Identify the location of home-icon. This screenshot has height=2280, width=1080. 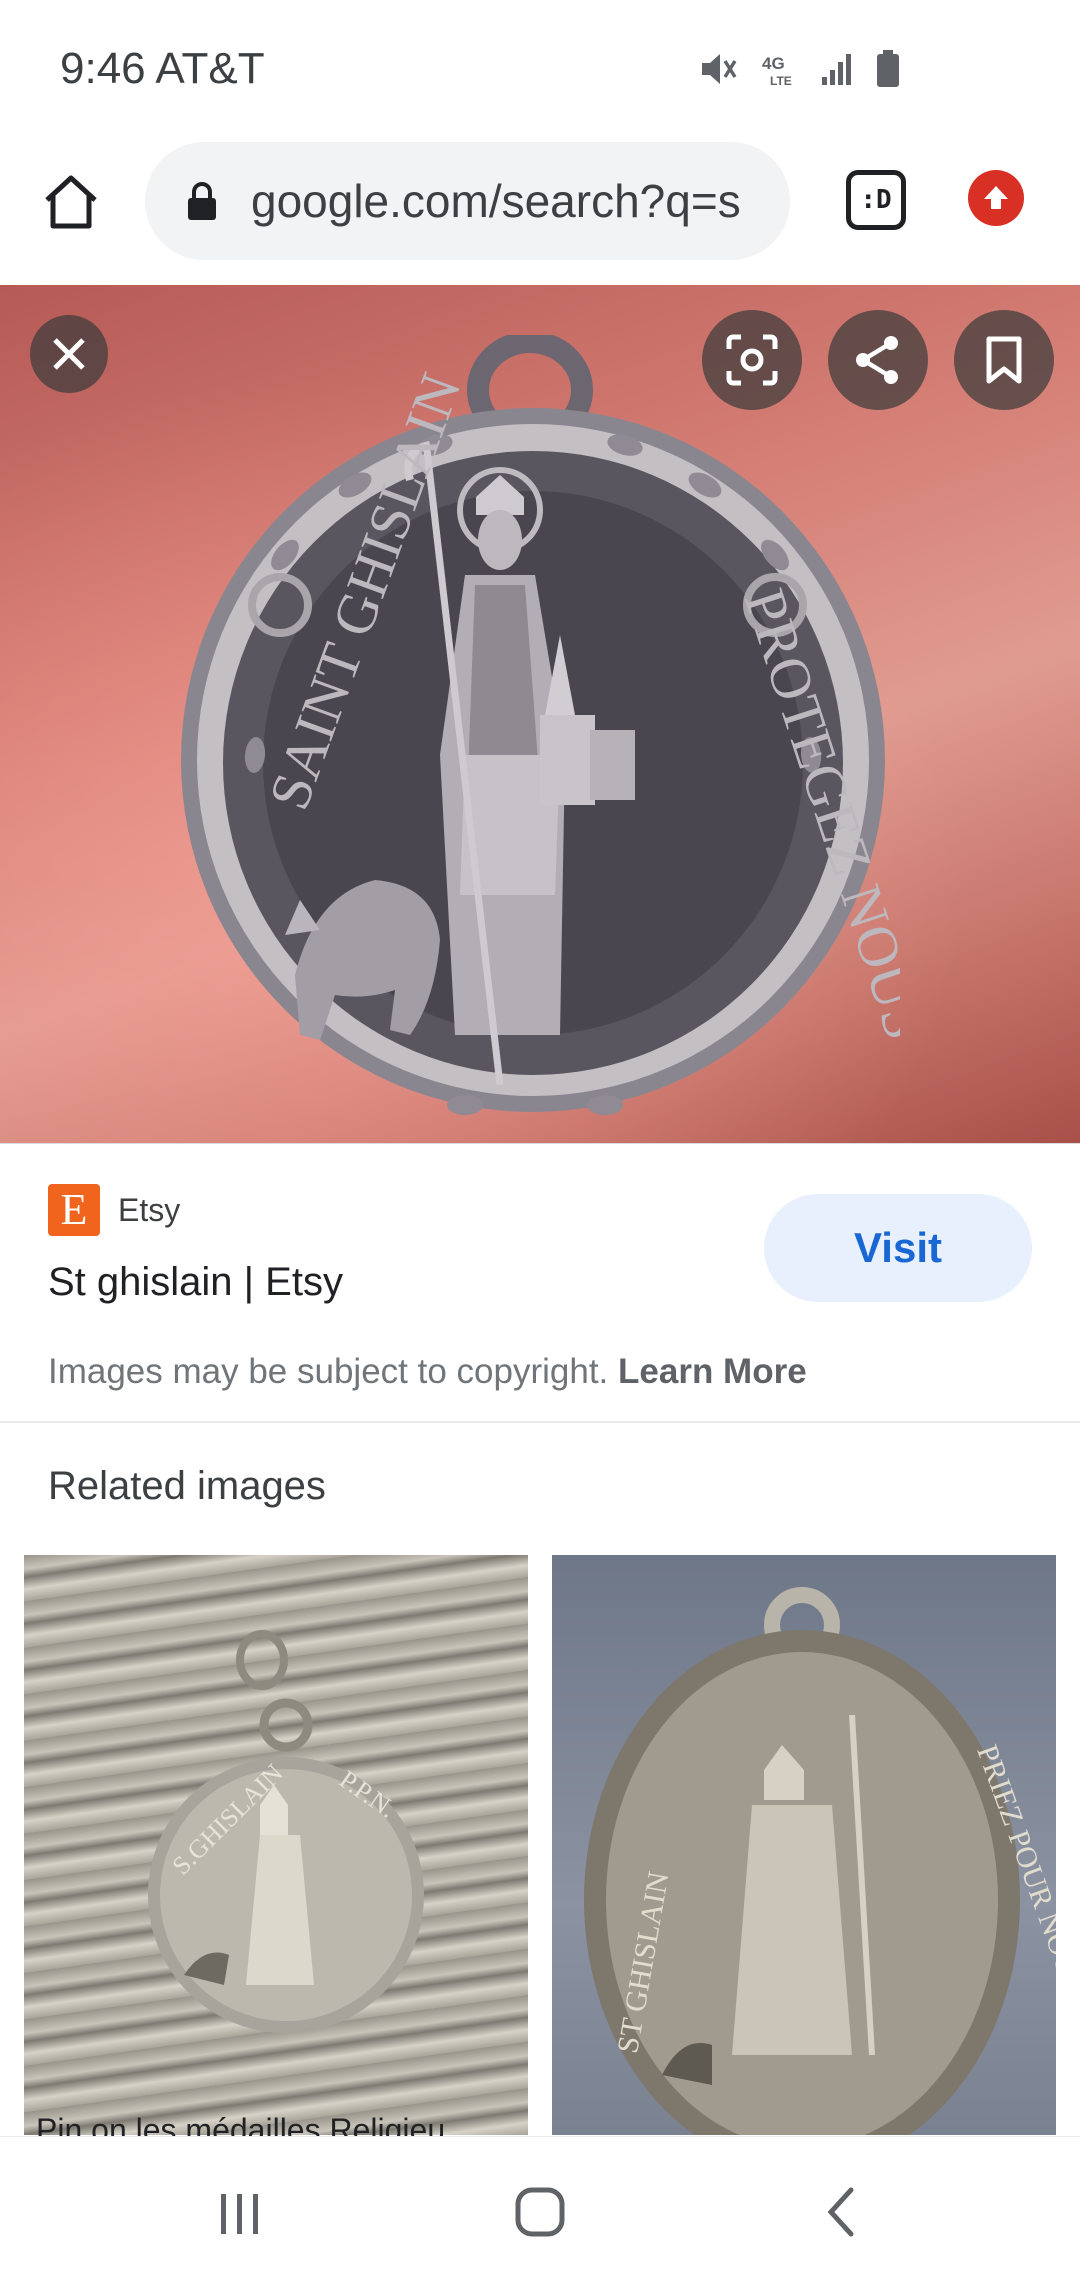
(71, 202).